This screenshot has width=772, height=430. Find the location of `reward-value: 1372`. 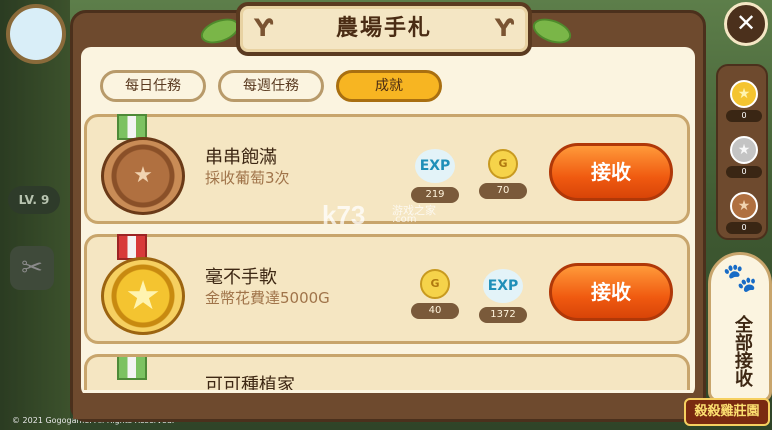

reward-value: 1372 is located at coordinates (503, 315).